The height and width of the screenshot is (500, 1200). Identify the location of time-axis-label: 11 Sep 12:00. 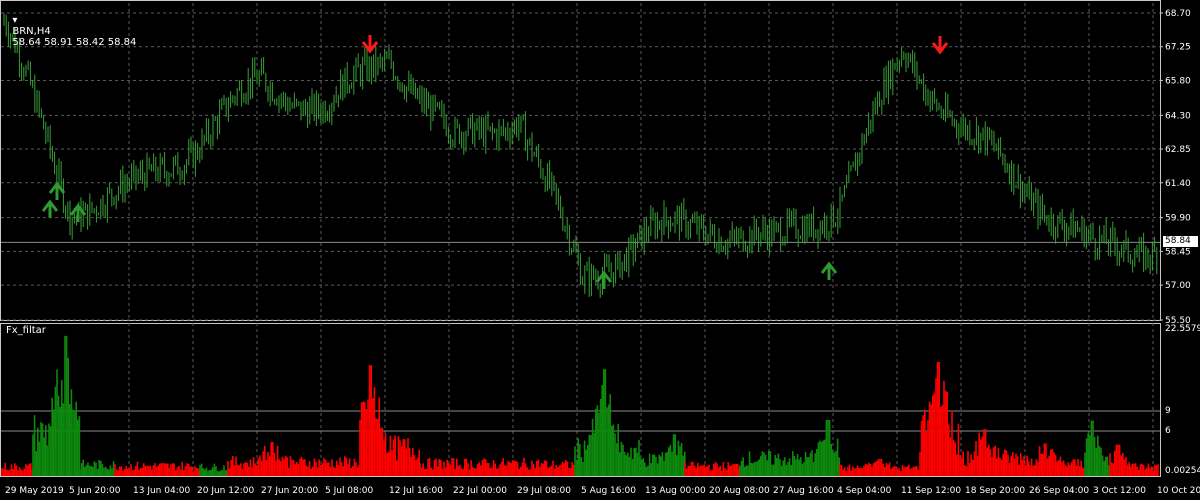
(931, 491).